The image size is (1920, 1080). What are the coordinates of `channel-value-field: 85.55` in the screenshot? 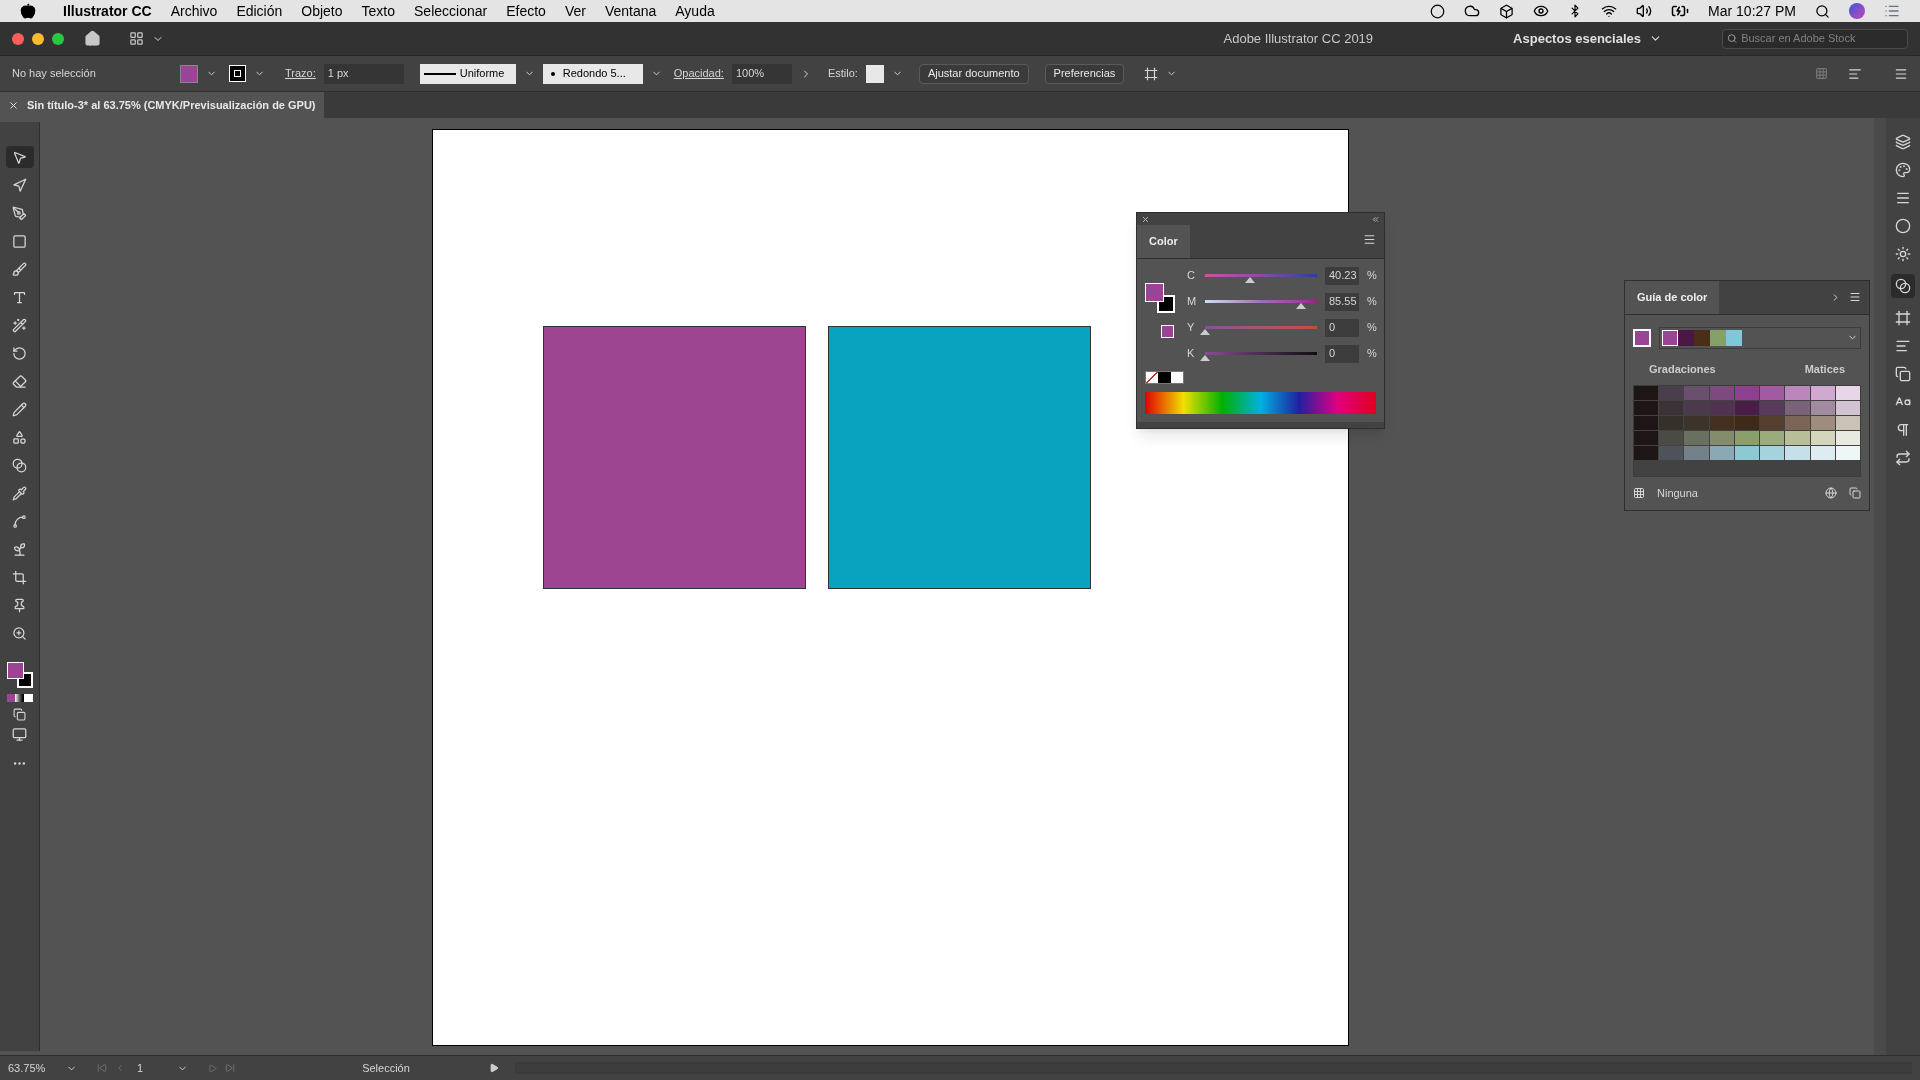 It's located at (1342, 301).